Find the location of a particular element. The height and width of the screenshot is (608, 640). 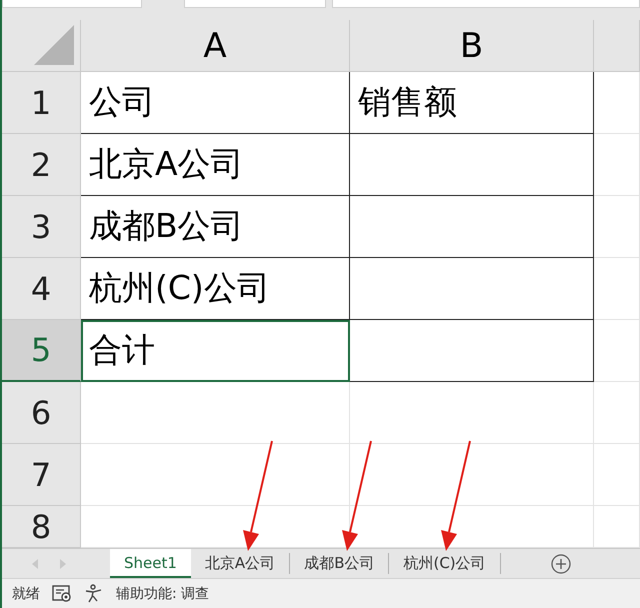

row-header: 3 is located at coordinates (41, 227).